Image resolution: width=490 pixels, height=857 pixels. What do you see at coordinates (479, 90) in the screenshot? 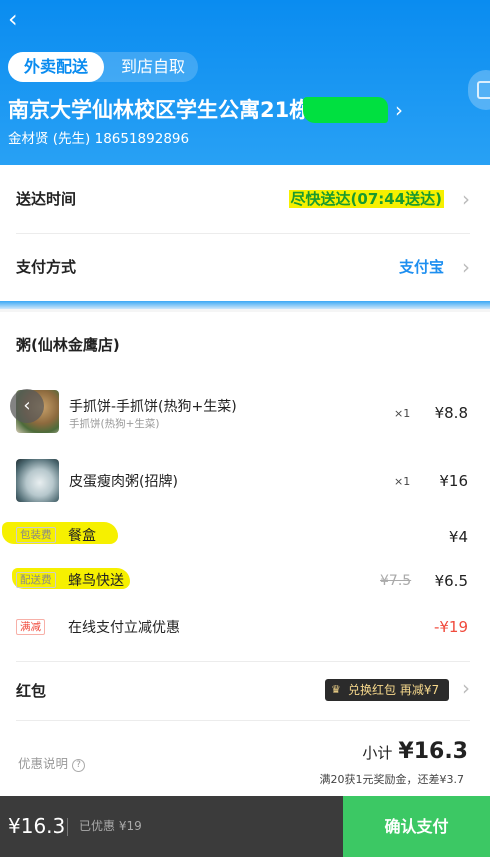
I see `side-float-icon` at bounding box center [479, 90].